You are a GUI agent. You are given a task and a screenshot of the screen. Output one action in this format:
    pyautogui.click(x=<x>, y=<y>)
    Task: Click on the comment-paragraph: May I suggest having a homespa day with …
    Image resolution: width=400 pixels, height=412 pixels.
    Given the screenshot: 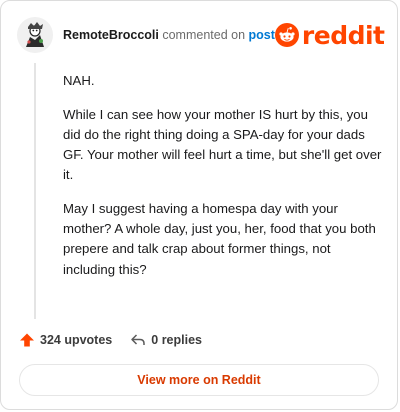 What is the action you would take?
    pyautogui.click(x=219, y=239)
    